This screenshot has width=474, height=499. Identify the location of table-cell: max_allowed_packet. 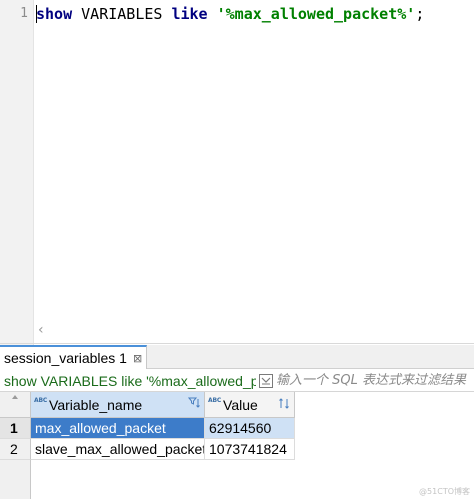
(118, 428).